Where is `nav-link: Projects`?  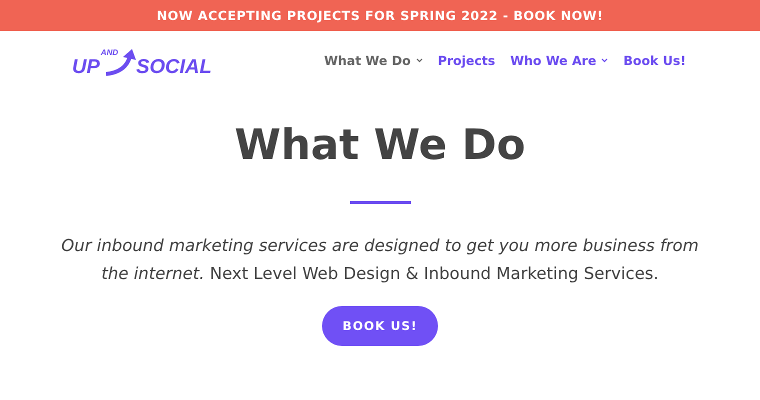 nav-link: Projects is located at coordinates (467, 60).